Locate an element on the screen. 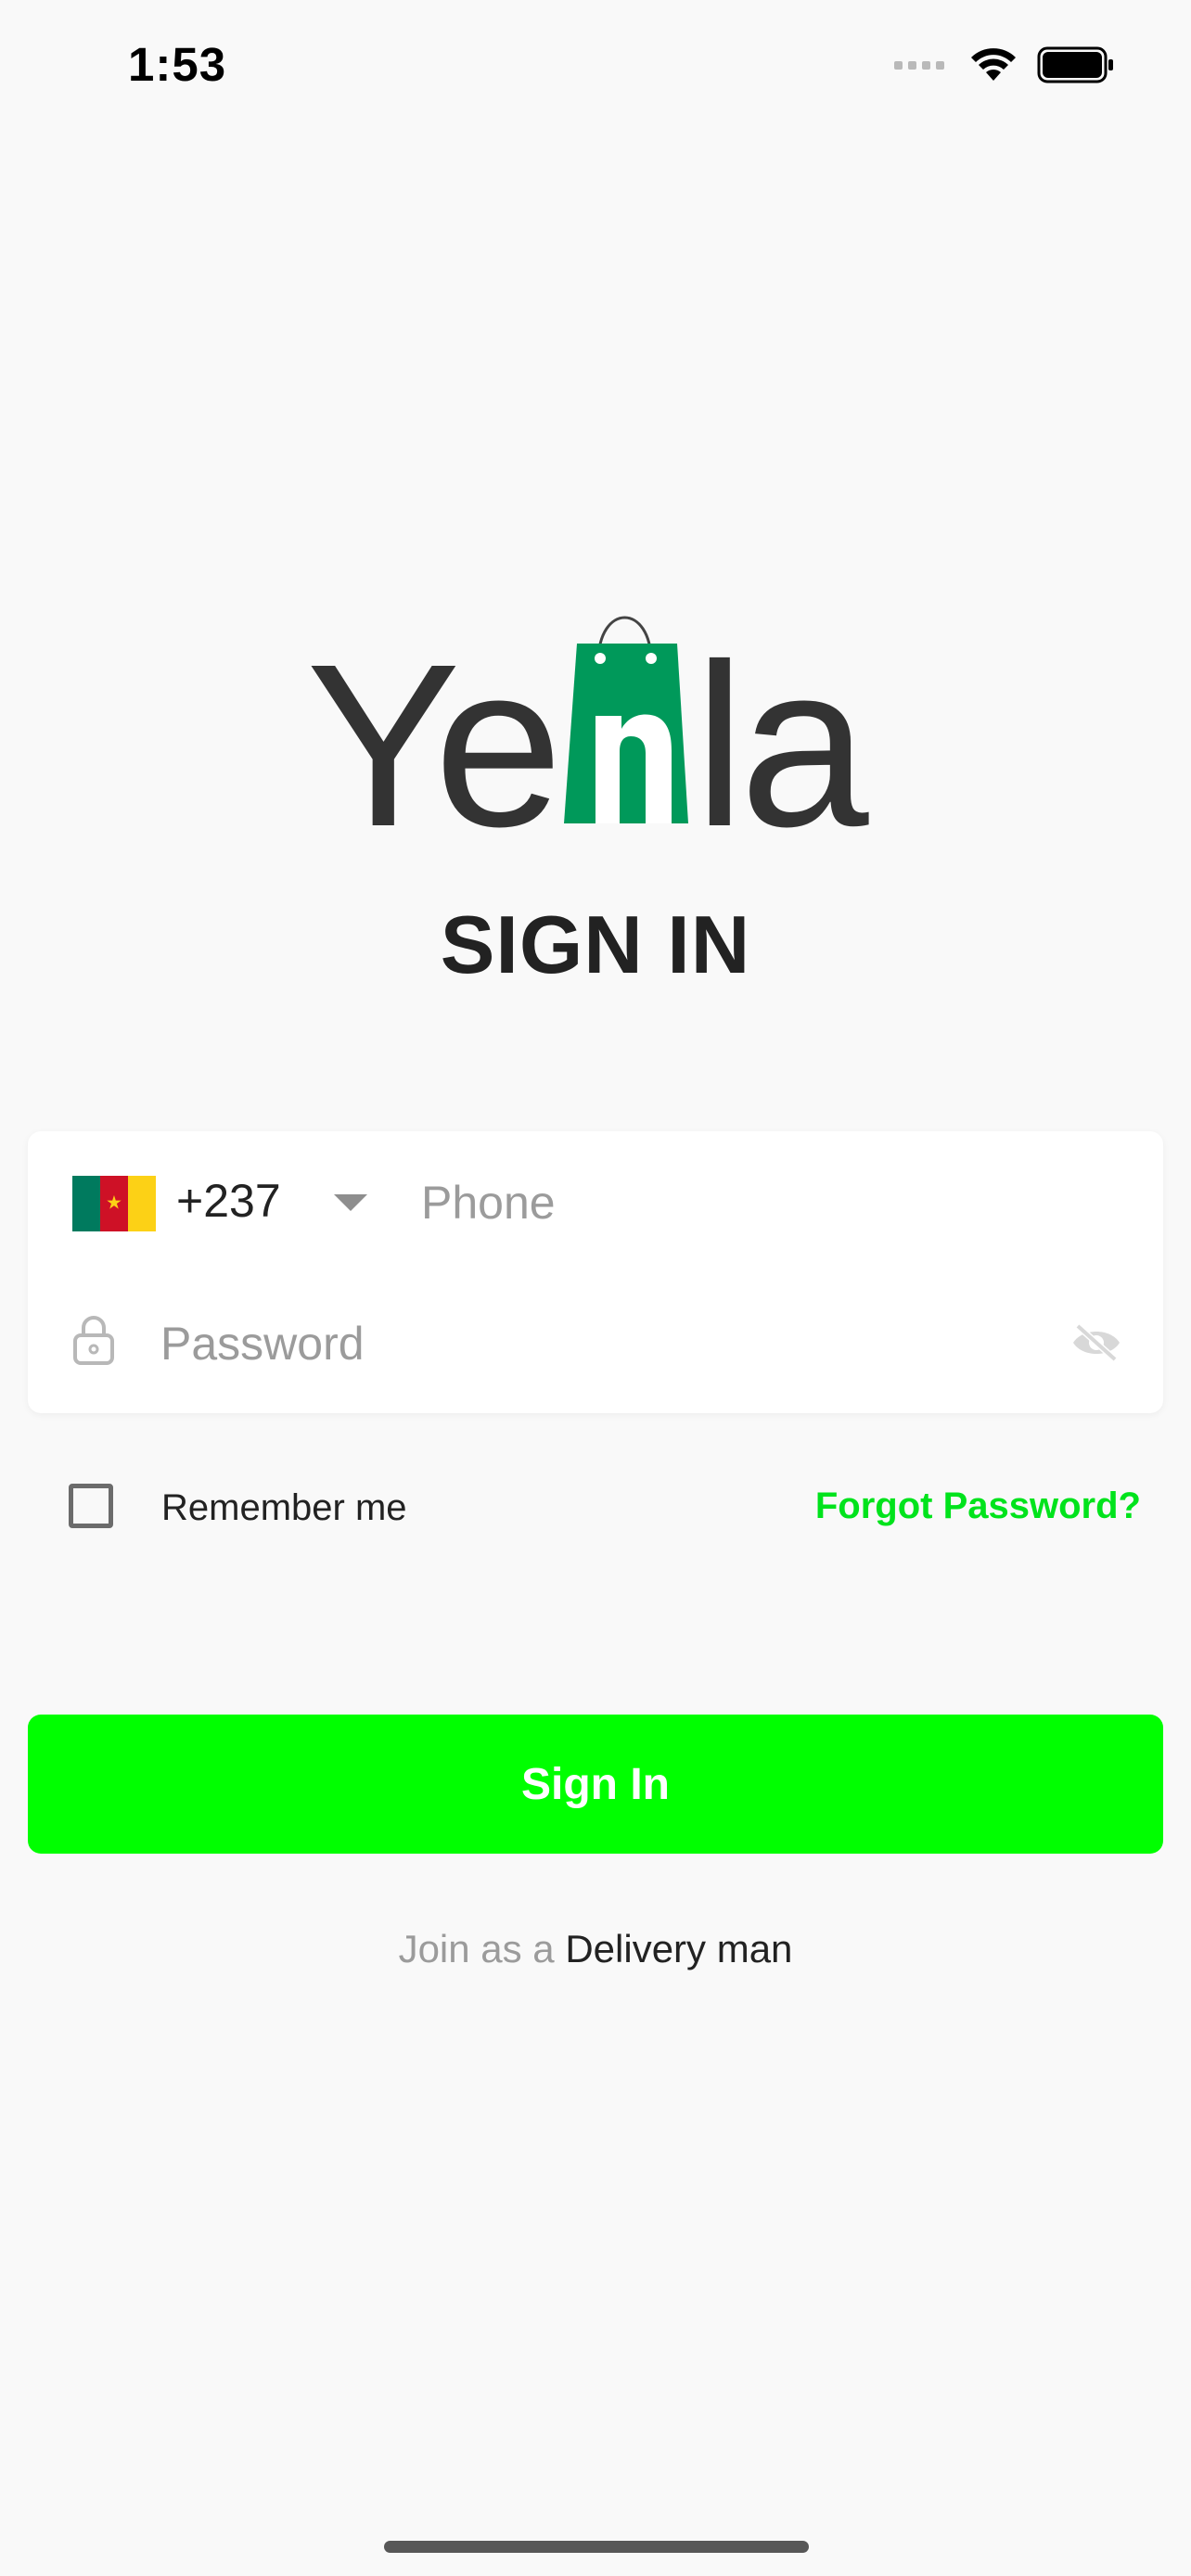  phone-input is located at coordinates (773, 1203).